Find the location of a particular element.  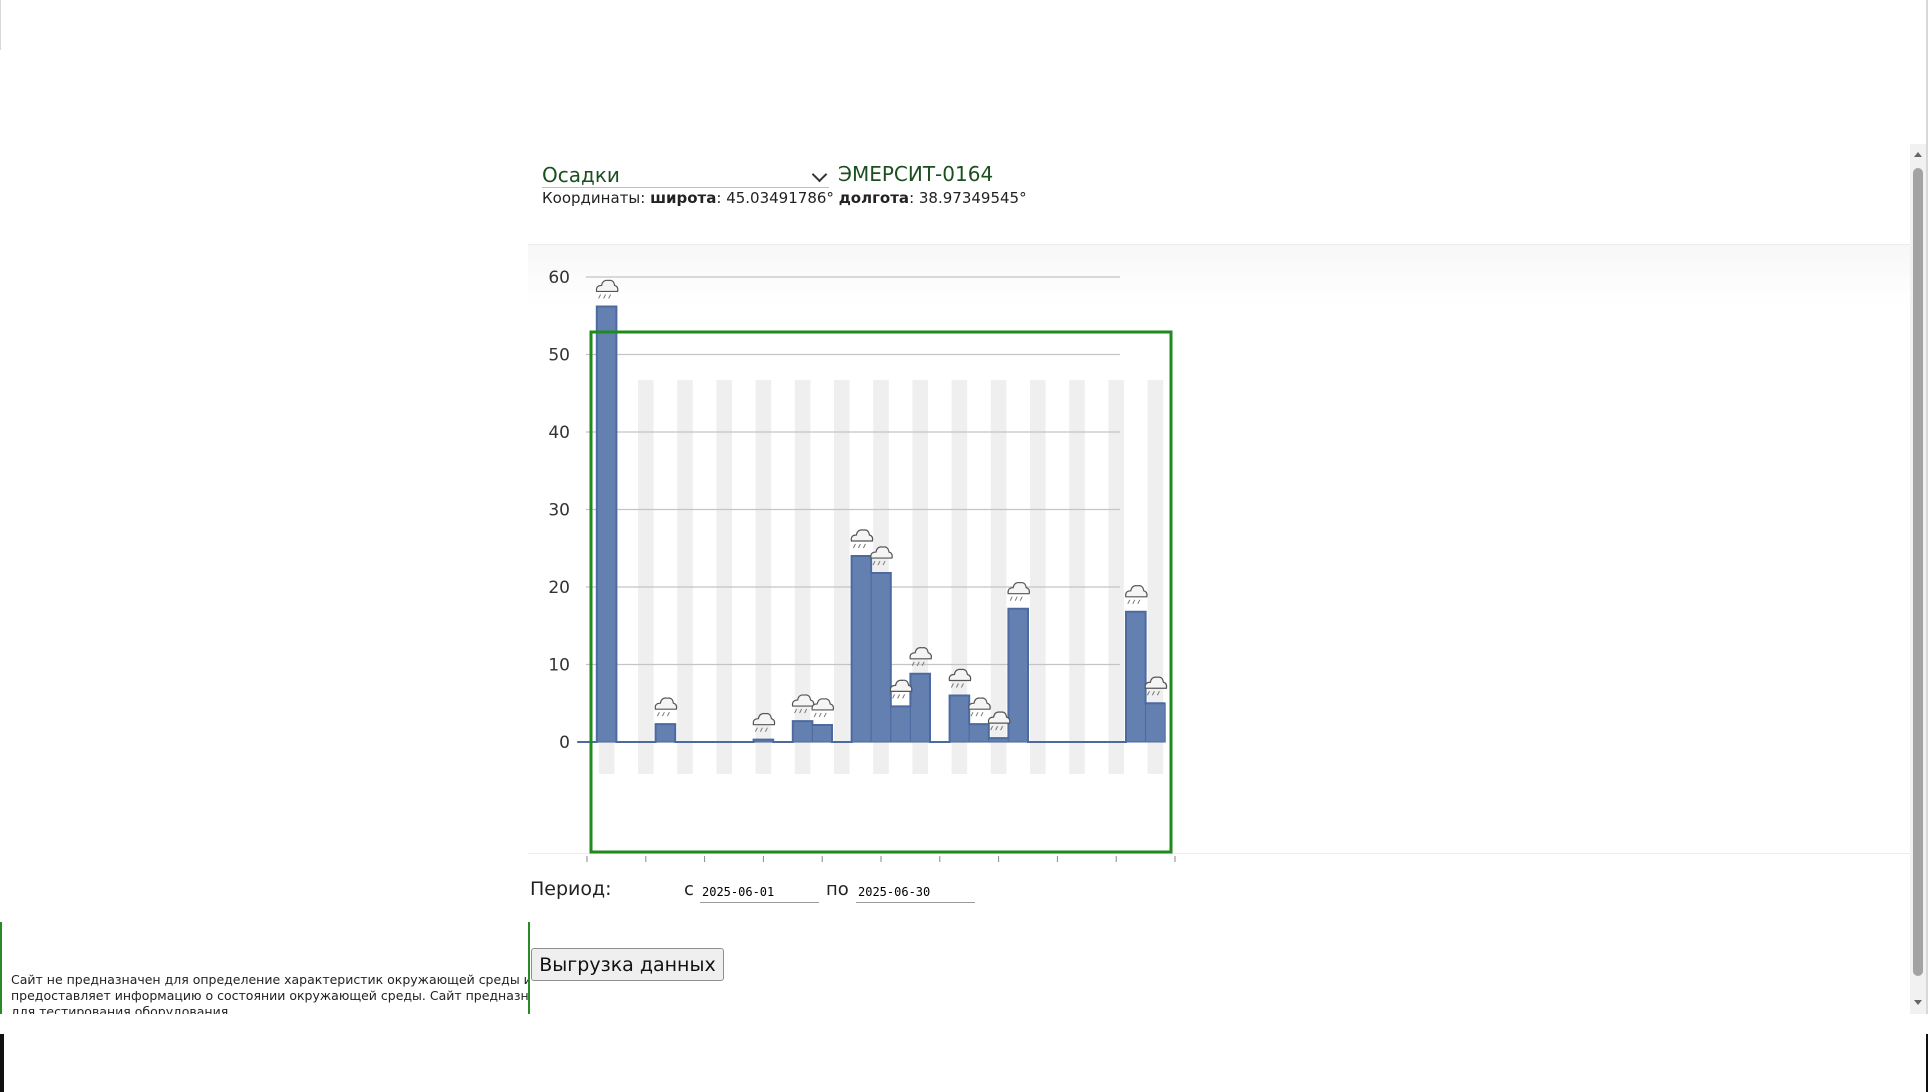

scroll-up-arrow-icon is located at coordinates (1918, 154).